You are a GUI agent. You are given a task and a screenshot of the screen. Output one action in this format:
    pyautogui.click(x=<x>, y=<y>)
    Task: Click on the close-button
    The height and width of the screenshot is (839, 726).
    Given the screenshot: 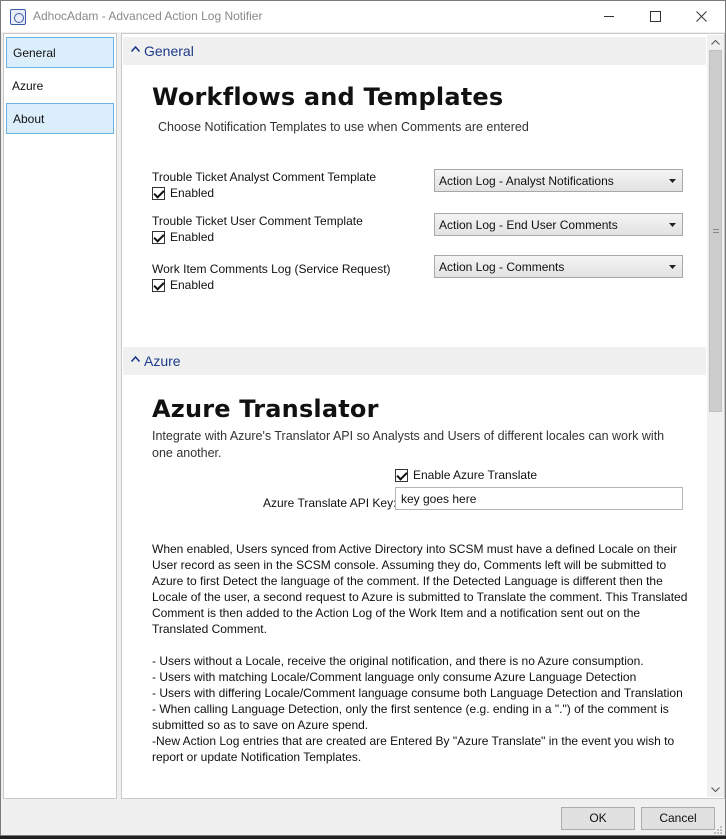 What is the action you would take?
    pyautogui.click(x=701, y=16)
    